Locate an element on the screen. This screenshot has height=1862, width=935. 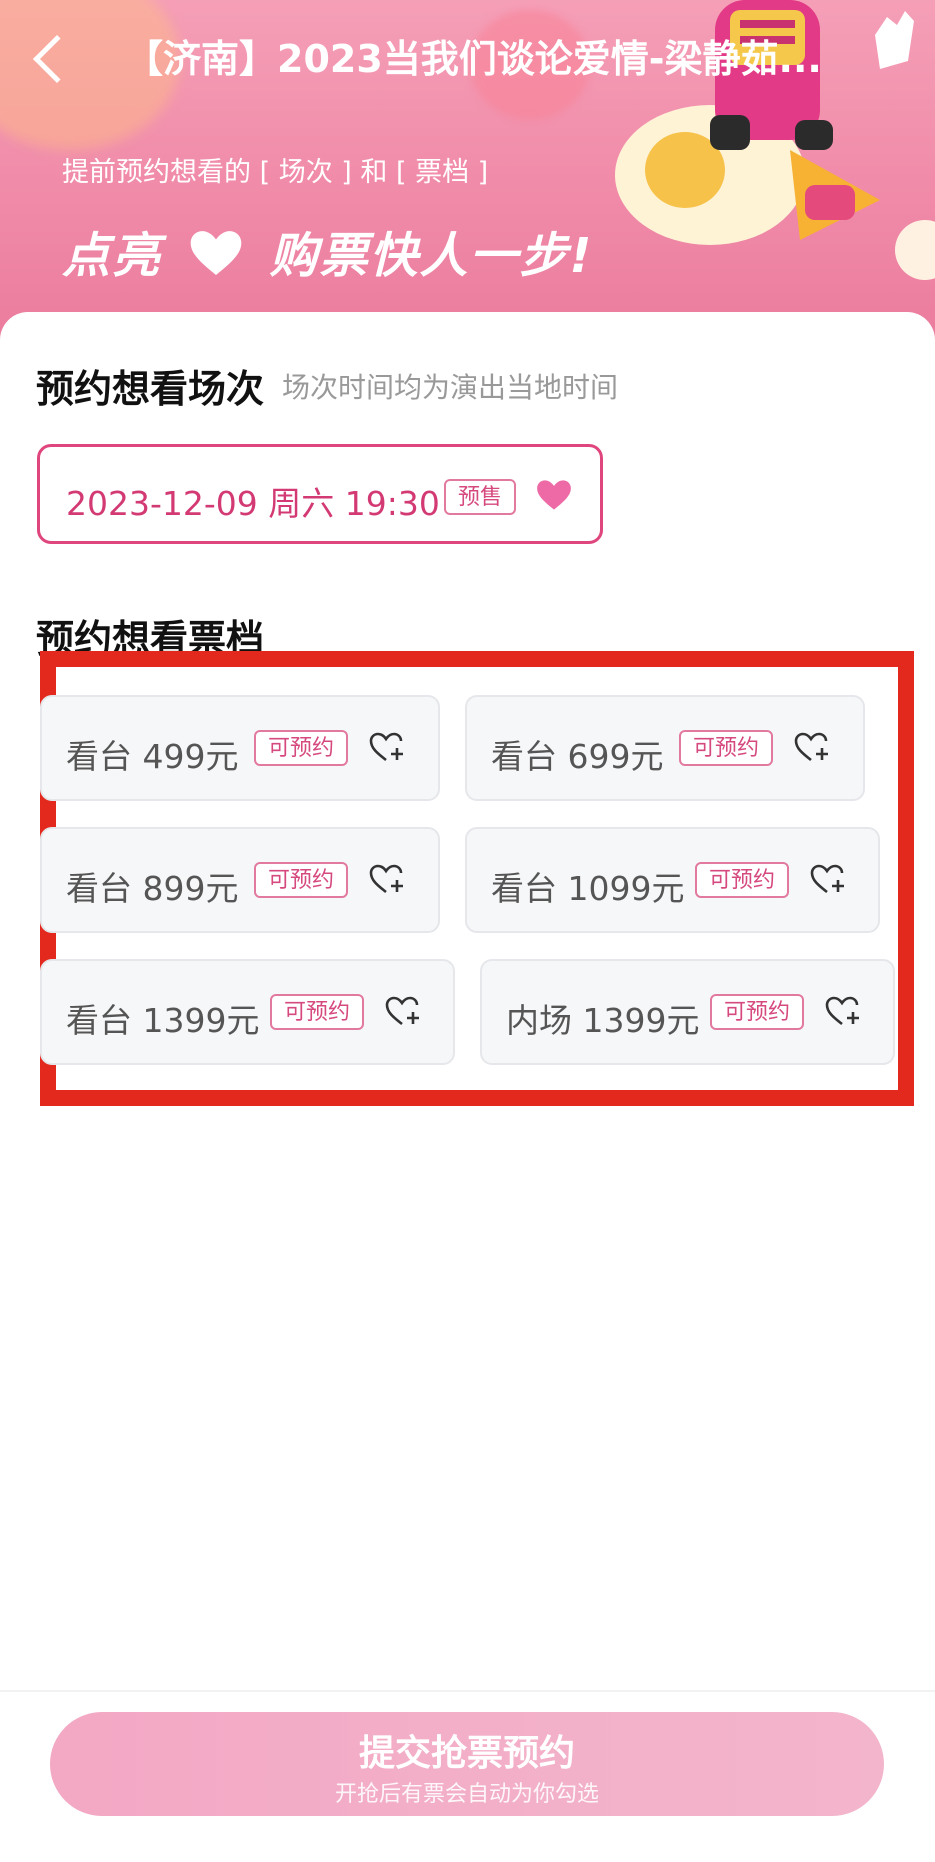
heart-filled-icon is located at coordinates (554, 497).